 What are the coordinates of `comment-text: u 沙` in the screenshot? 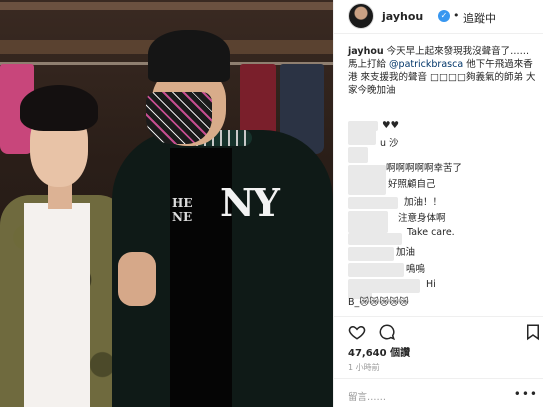 It's located at (389, 143).